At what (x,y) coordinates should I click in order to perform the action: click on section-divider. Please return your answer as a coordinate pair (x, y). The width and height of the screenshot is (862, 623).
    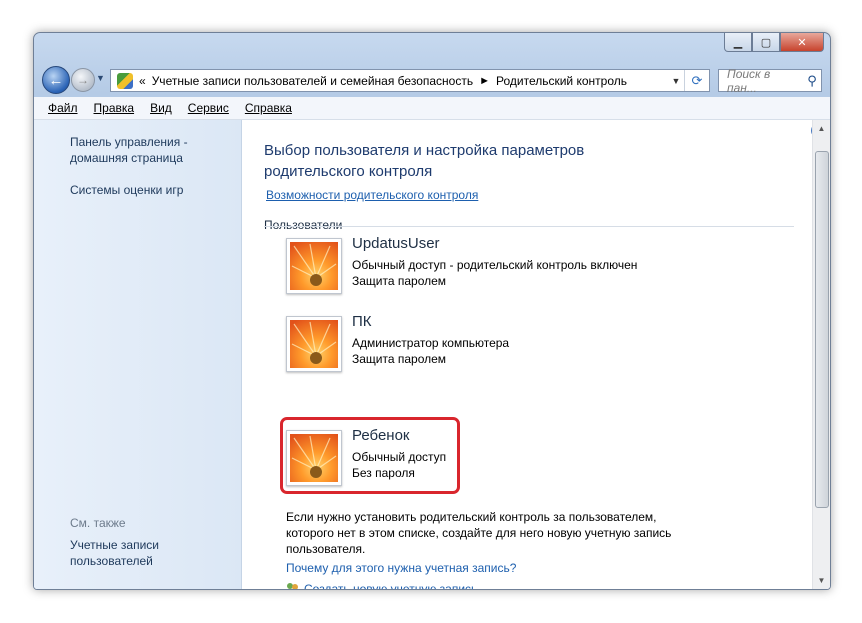
    Looking at the image, I should click on (529, 226).